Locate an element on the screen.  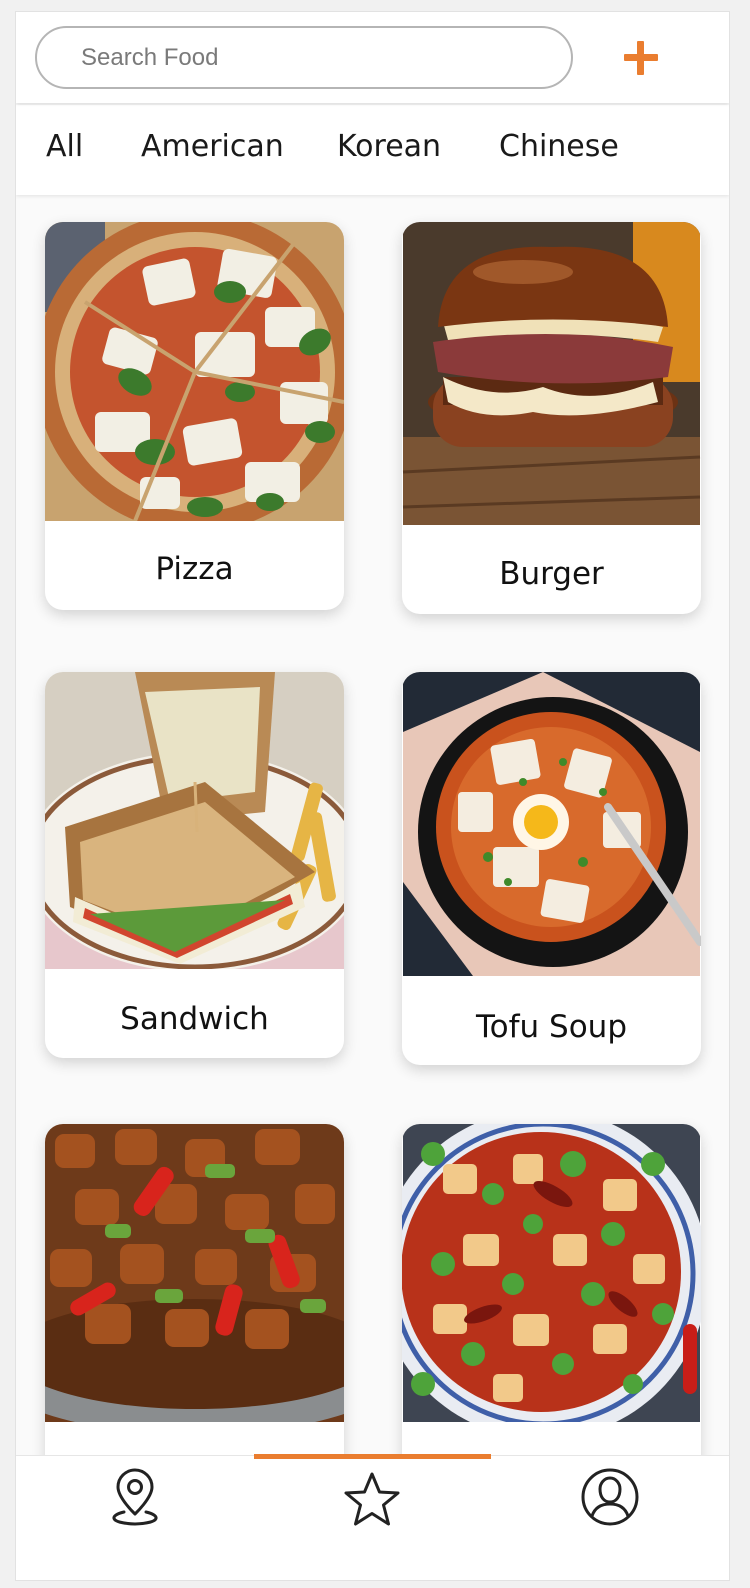
food-card-tofu-soup: Tofu Soup is located at coordinates (551, 868).